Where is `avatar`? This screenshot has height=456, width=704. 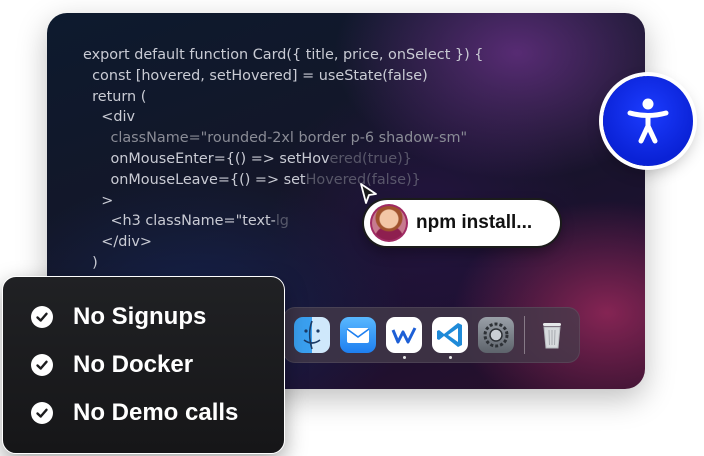
avatar is located at coordinates (389, 223).